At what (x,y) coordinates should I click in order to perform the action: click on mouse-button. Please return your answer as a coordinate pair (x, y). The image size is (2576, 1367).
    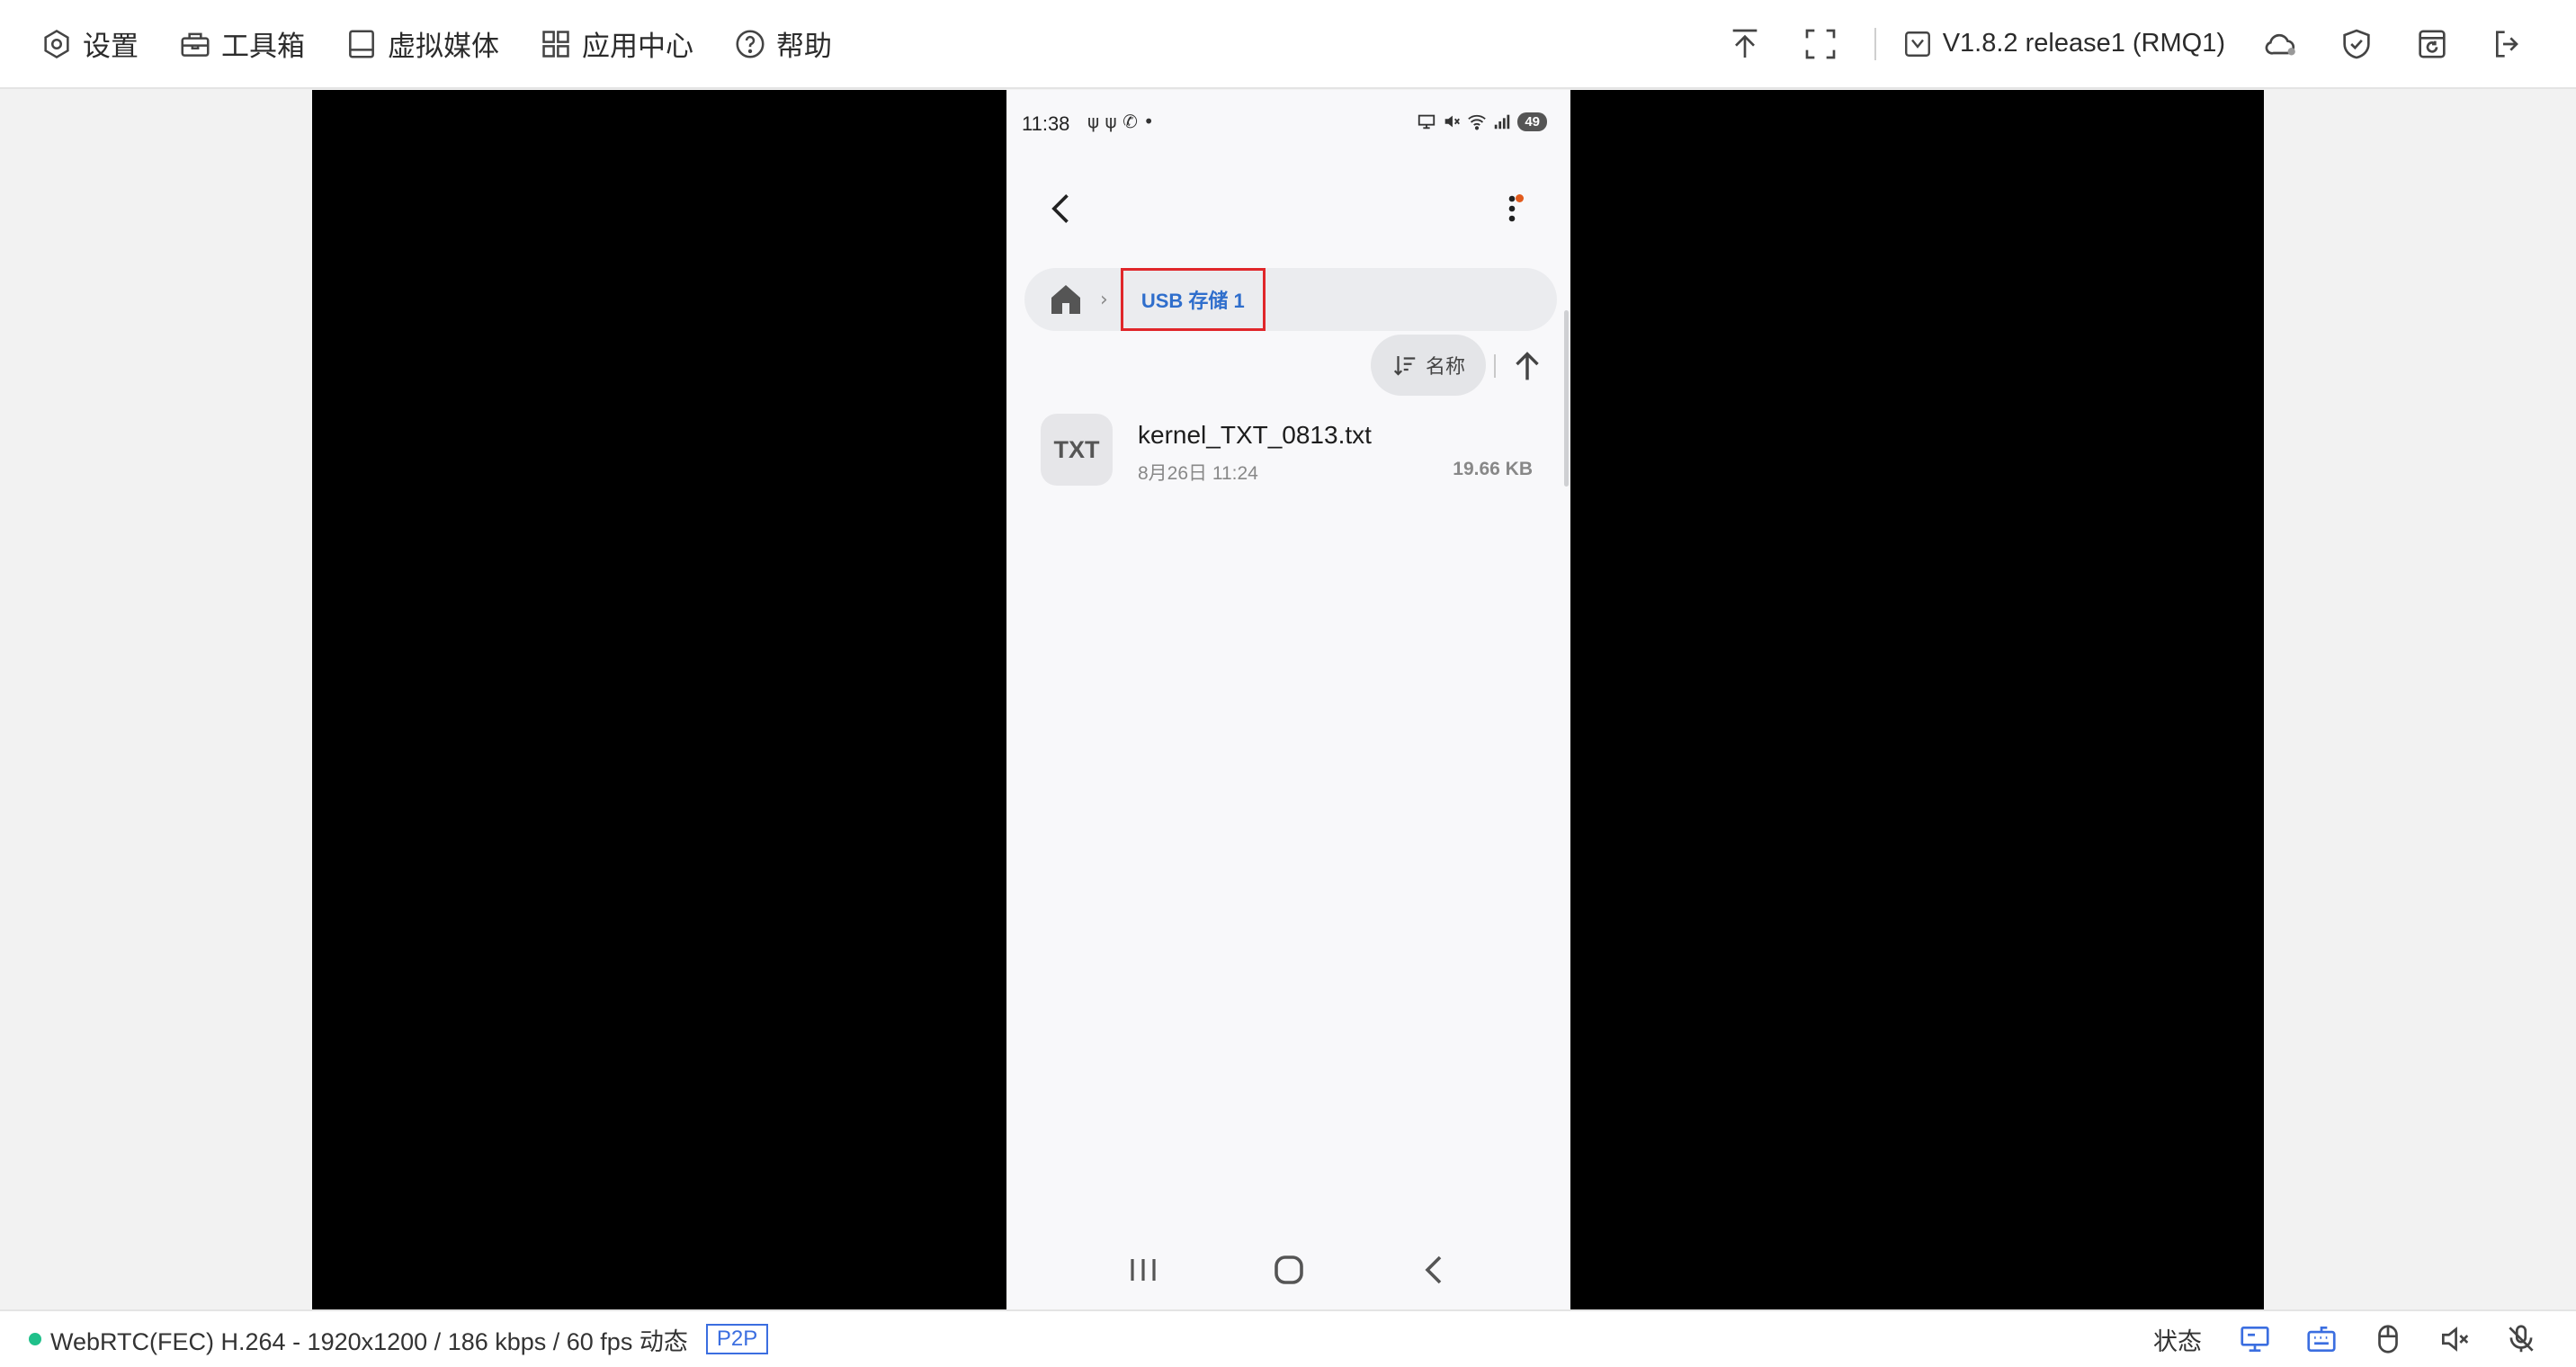
    Looking at the image, I should click on (2388, 1339).